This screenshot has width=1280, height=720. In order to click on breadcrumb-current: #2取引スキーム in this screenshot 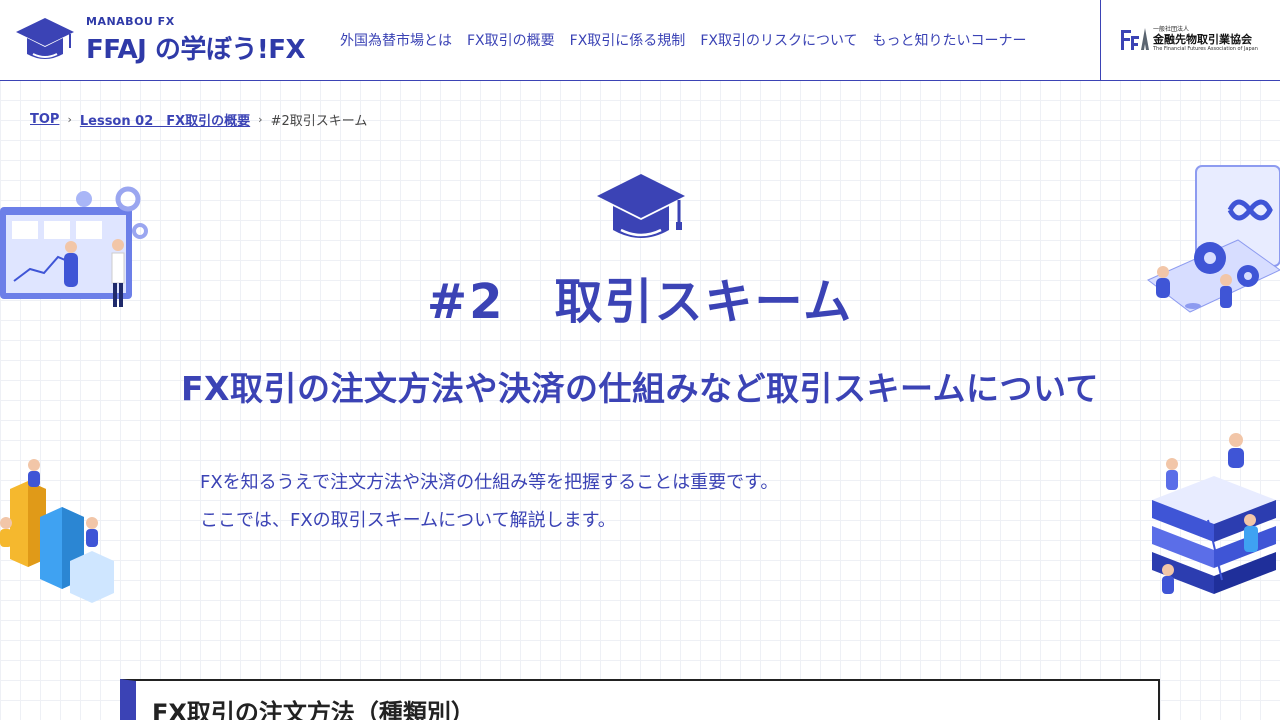, I will do `click(319, 121)`.